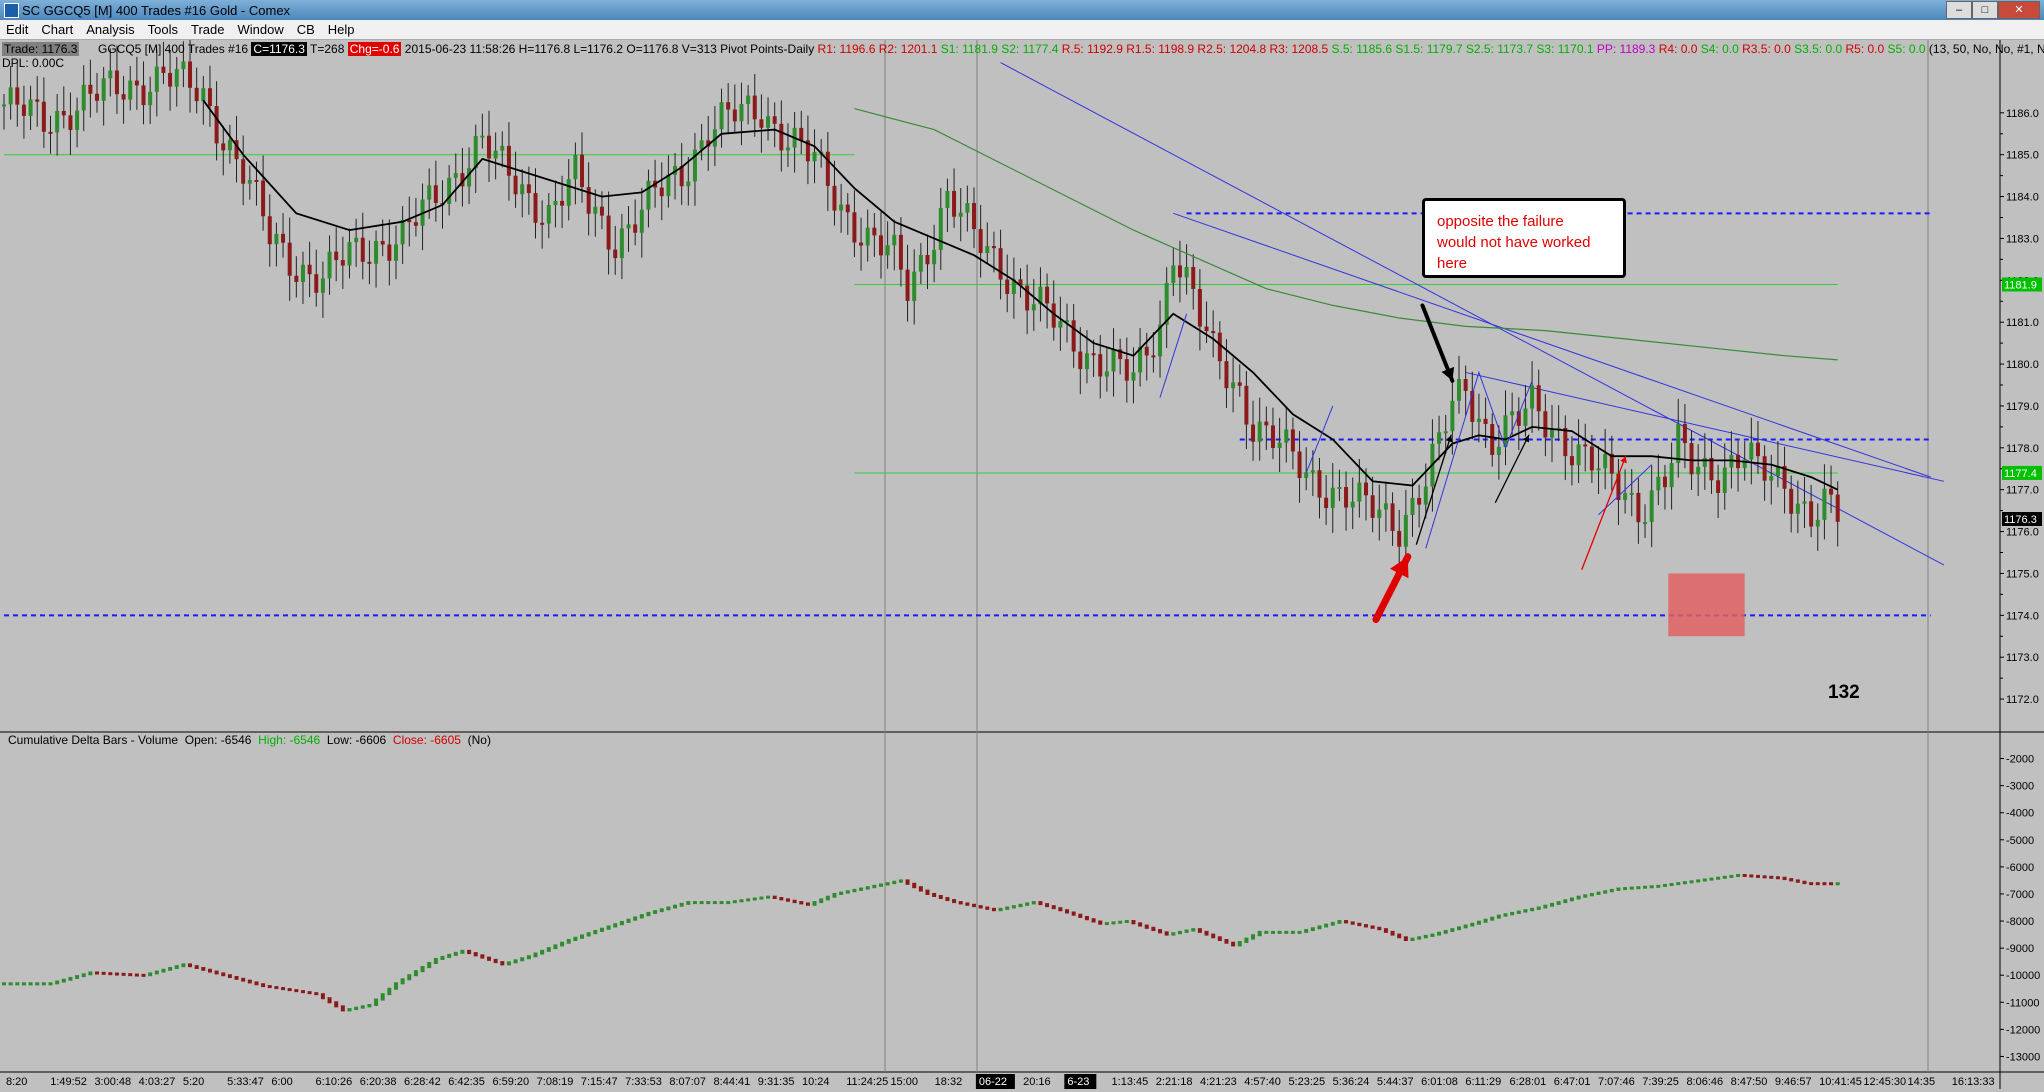  Describe the element at coordinates (1959, 10) in the screenshot. I see `minimize-button: –` at that location.